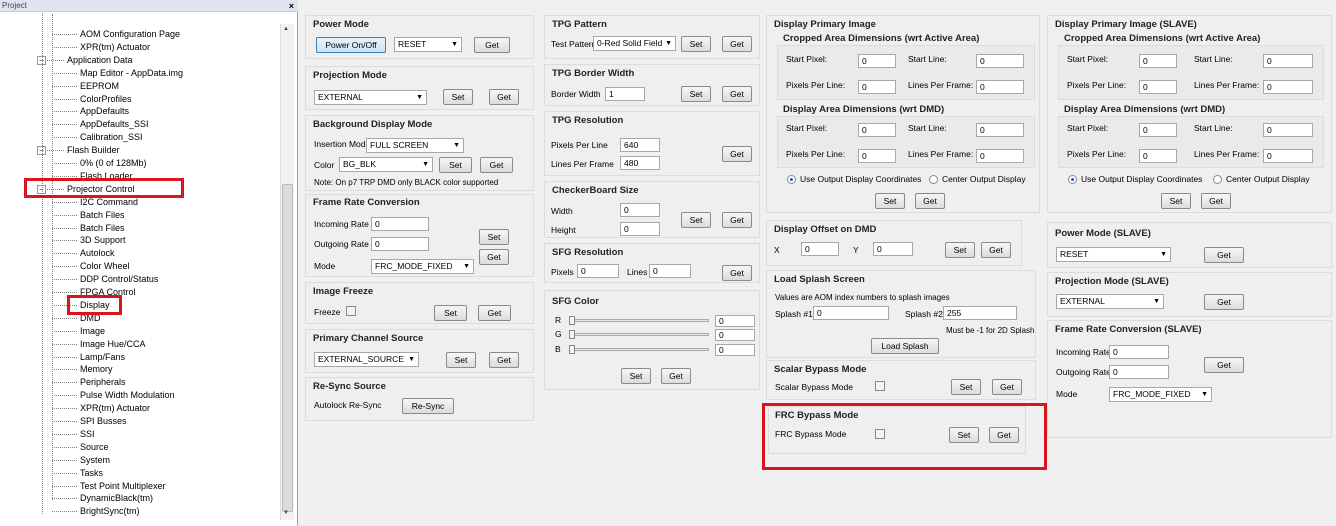 Image resolution: width=1336 pixels, height=526 pixels. What do you see at coordinates (877, 156) in the screenshot?
I see `display-ppl-input: 0` at bounding box center [877, 156].